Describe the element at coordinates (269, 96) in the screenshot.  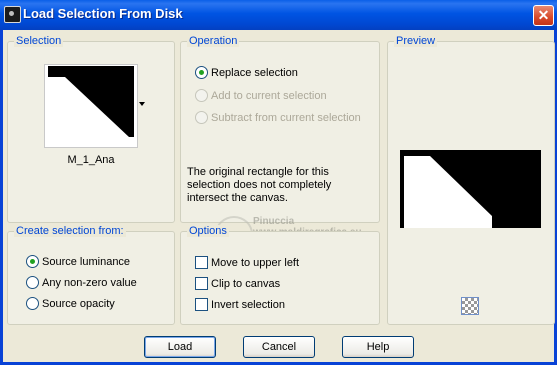
I see `operation-add-label: Add to current selection` at that location.